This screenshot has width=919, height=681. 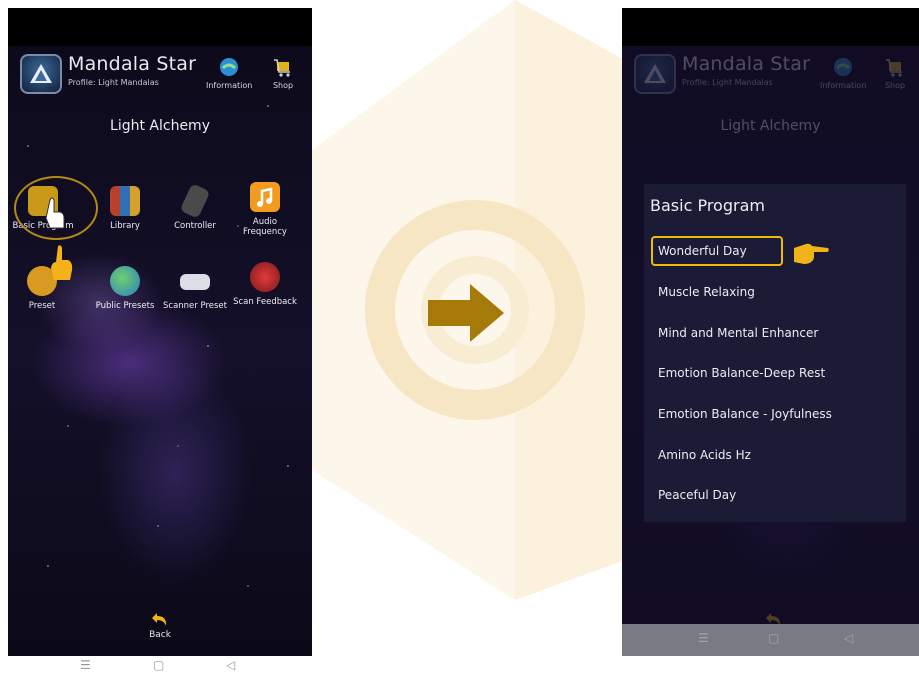 I want to click on tile-public-presets: Public Presets, so click(x=125, y=288).